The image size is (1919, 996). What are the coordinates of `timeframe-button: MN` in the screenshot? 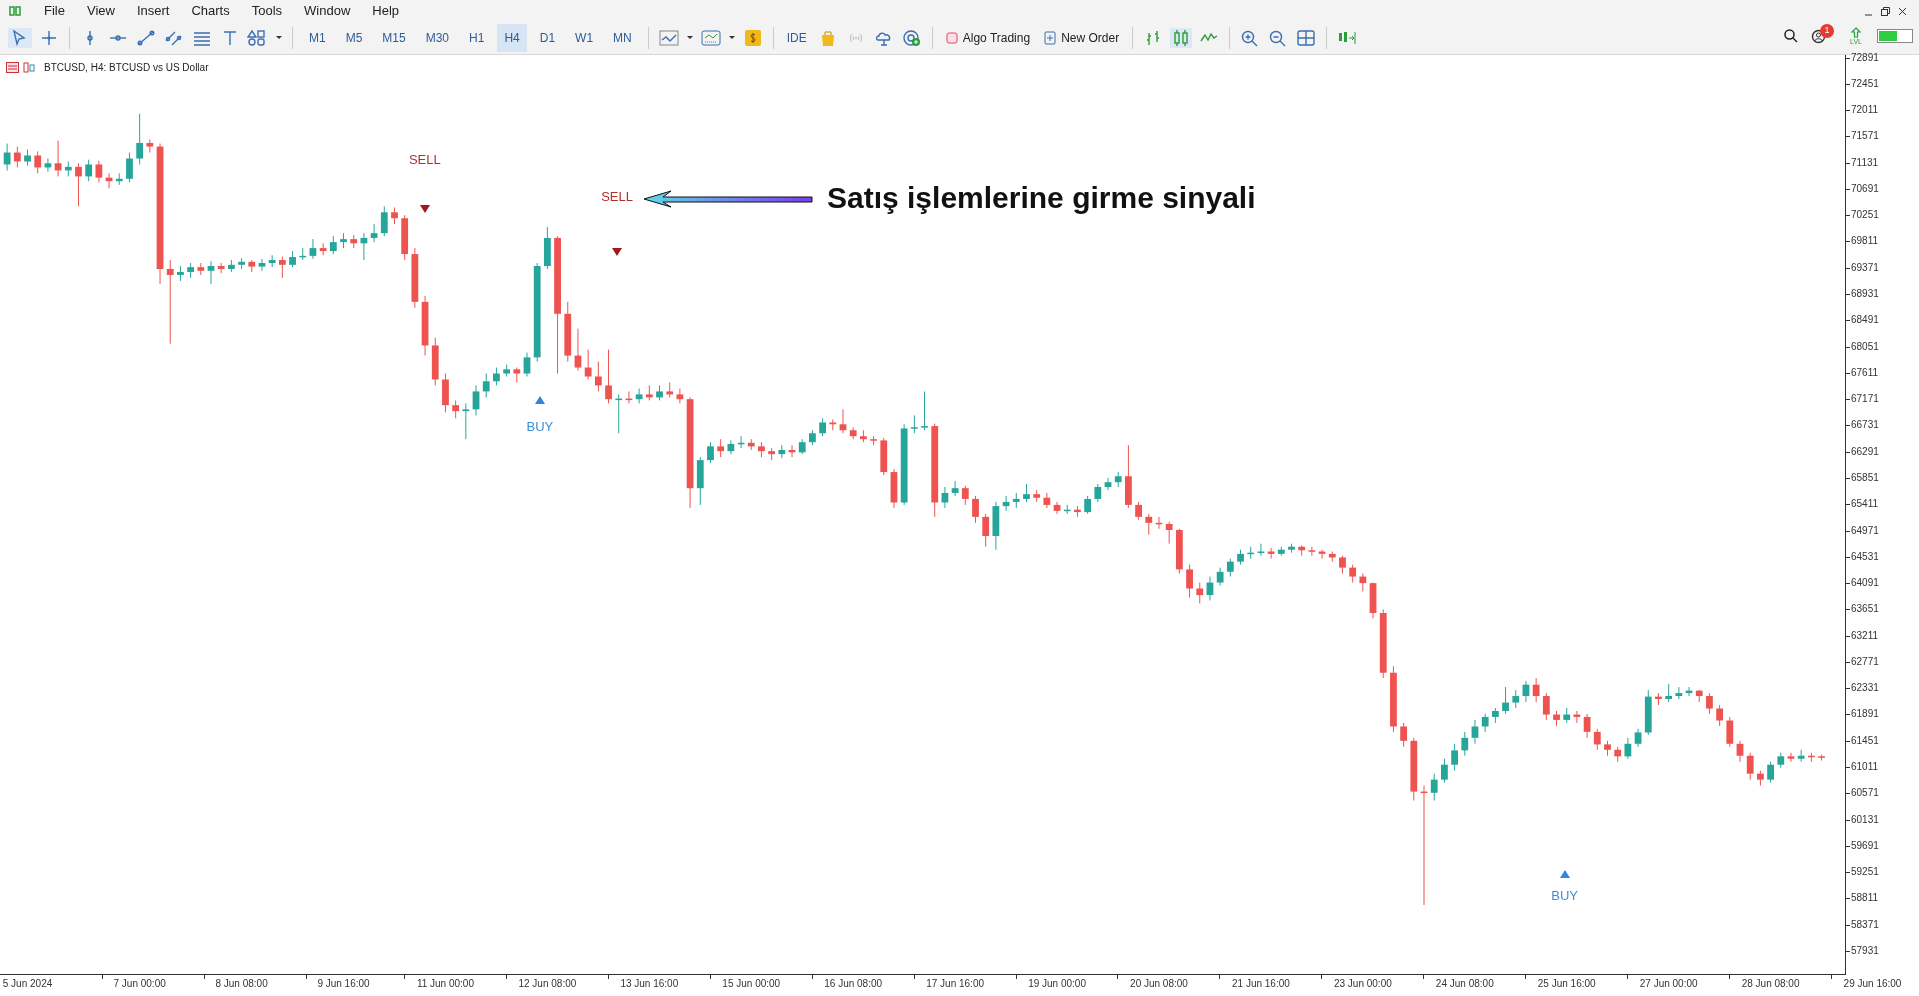 It's located at (622, 38).